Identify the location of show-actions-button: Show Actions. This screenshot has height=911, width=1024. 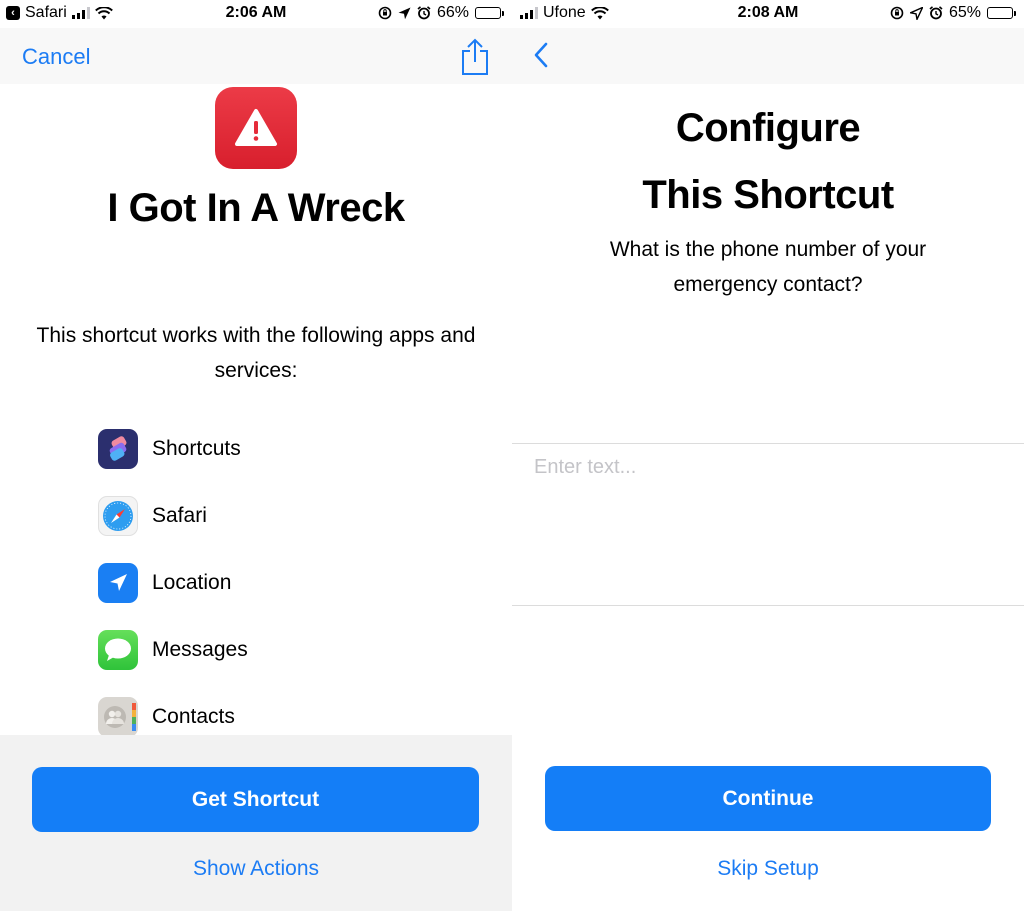
(256, 869).